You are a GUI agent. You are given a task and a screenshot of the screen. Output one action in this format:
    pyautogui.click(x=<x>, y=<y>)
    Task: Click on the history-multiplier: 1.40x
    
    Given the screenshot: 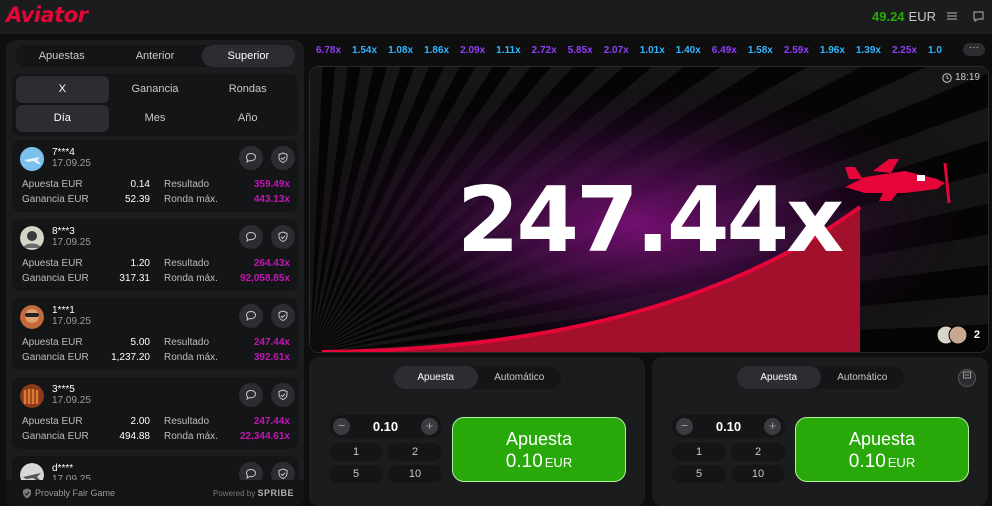 What is the action you would take?
    pyautogui.click(x=688, y=50)
    